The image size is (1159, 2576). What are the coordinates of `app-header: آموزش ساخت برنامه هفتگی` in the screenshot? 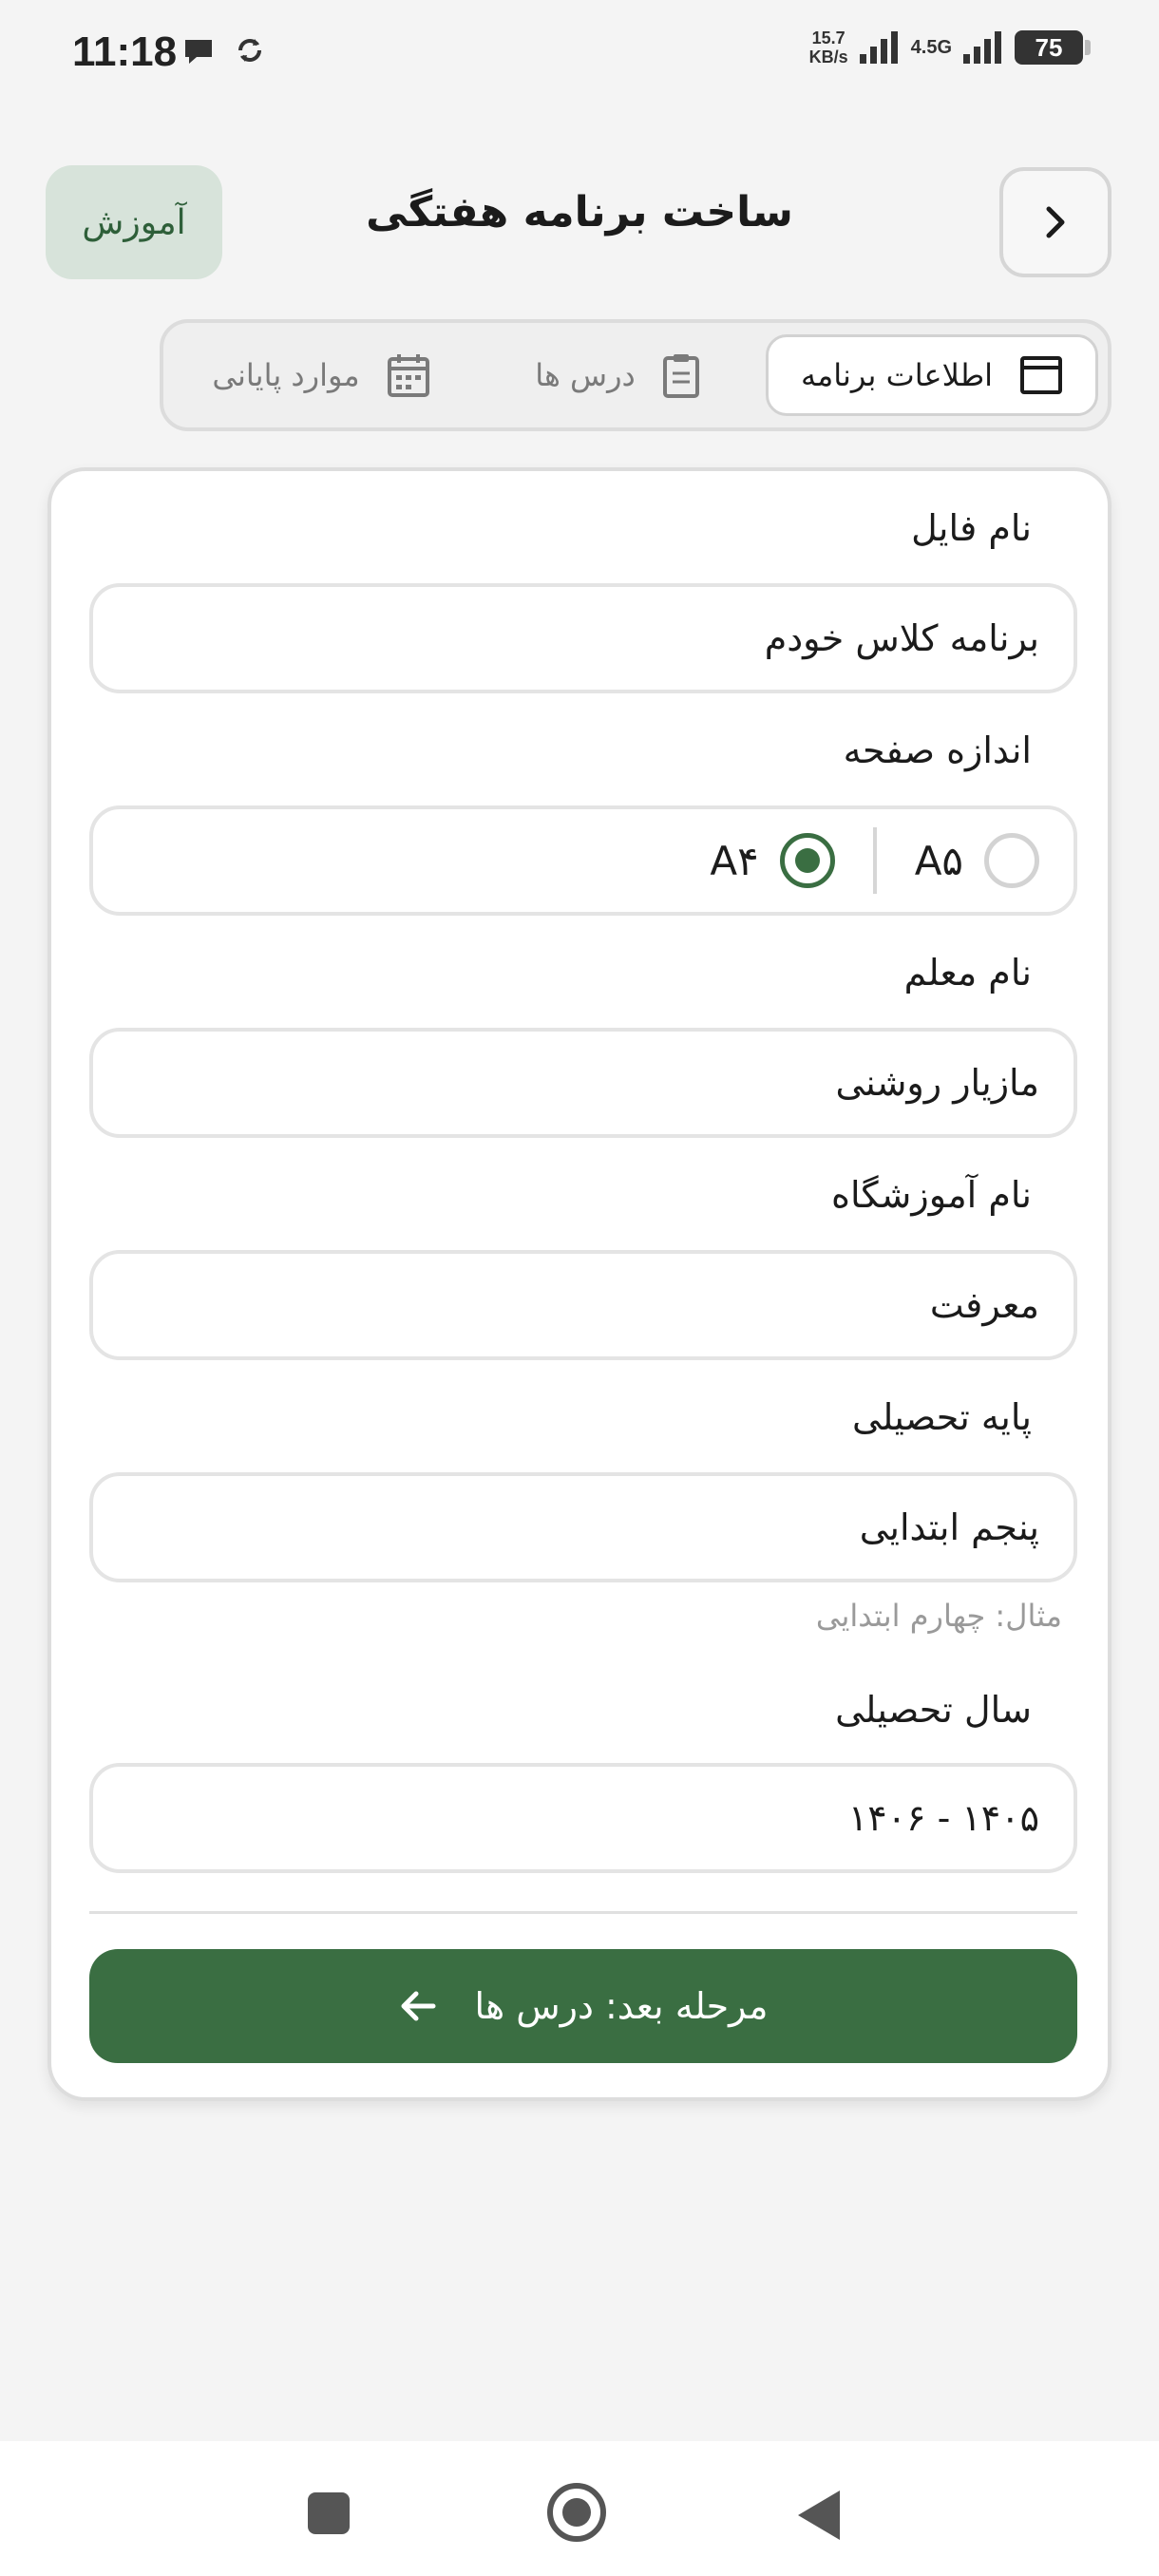 It's located at (579, 221).